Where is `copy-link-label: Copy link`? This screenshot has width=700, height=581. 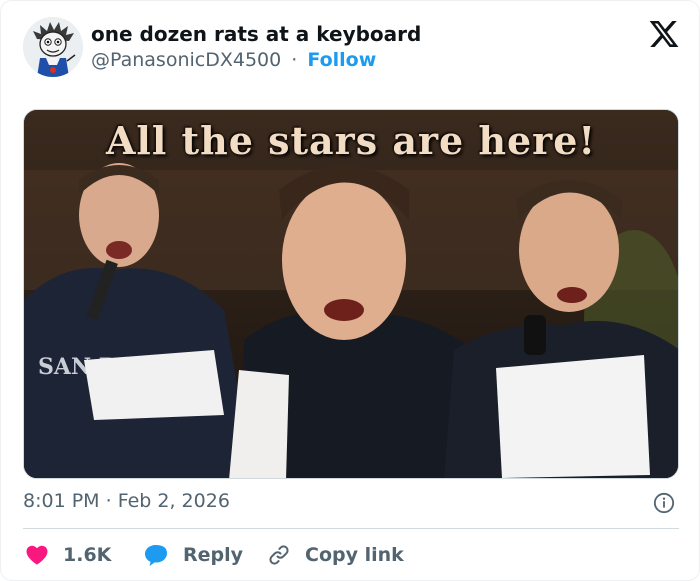 copy-link-label: Copy link is located at coordinates (354, 555).